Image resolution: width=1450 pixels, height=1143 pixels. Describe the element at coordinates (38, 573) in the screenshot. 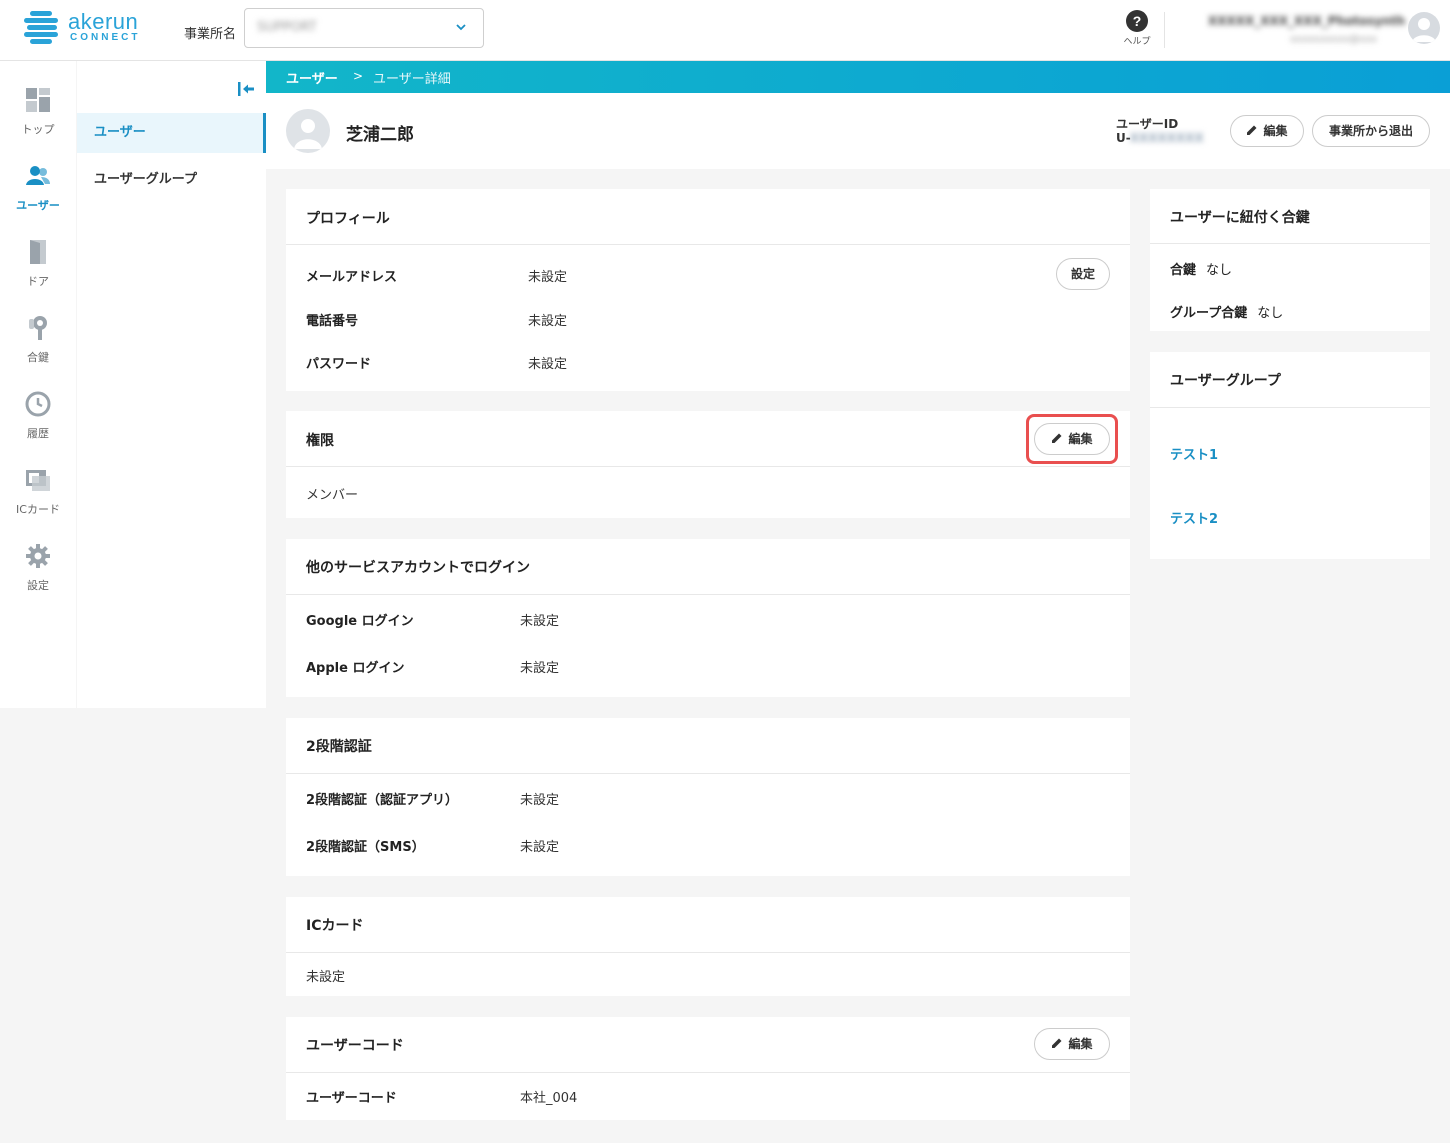

I see `nav-settings: 設定` at that location.